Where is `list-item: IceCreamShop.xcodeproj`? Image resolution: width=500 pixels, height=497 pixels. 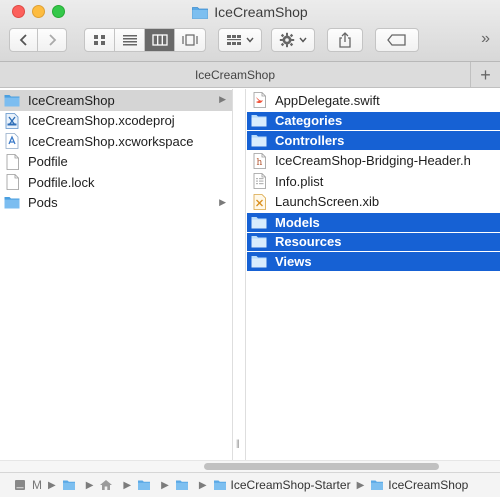
list-item: IceCreamShop.xcodeproj is located at coordinates (116, 121).